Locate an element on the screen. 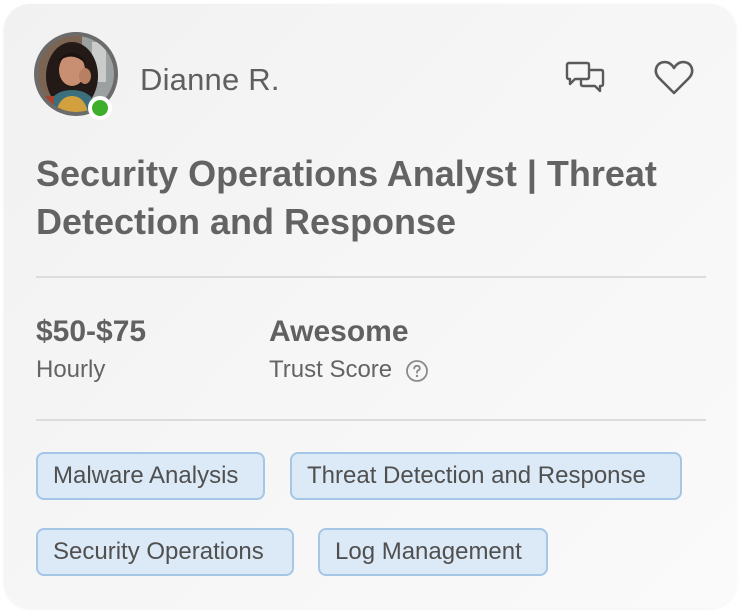 This screenshot has width=742, height=616. online-status-indicator is located at coordinates (100, 108).